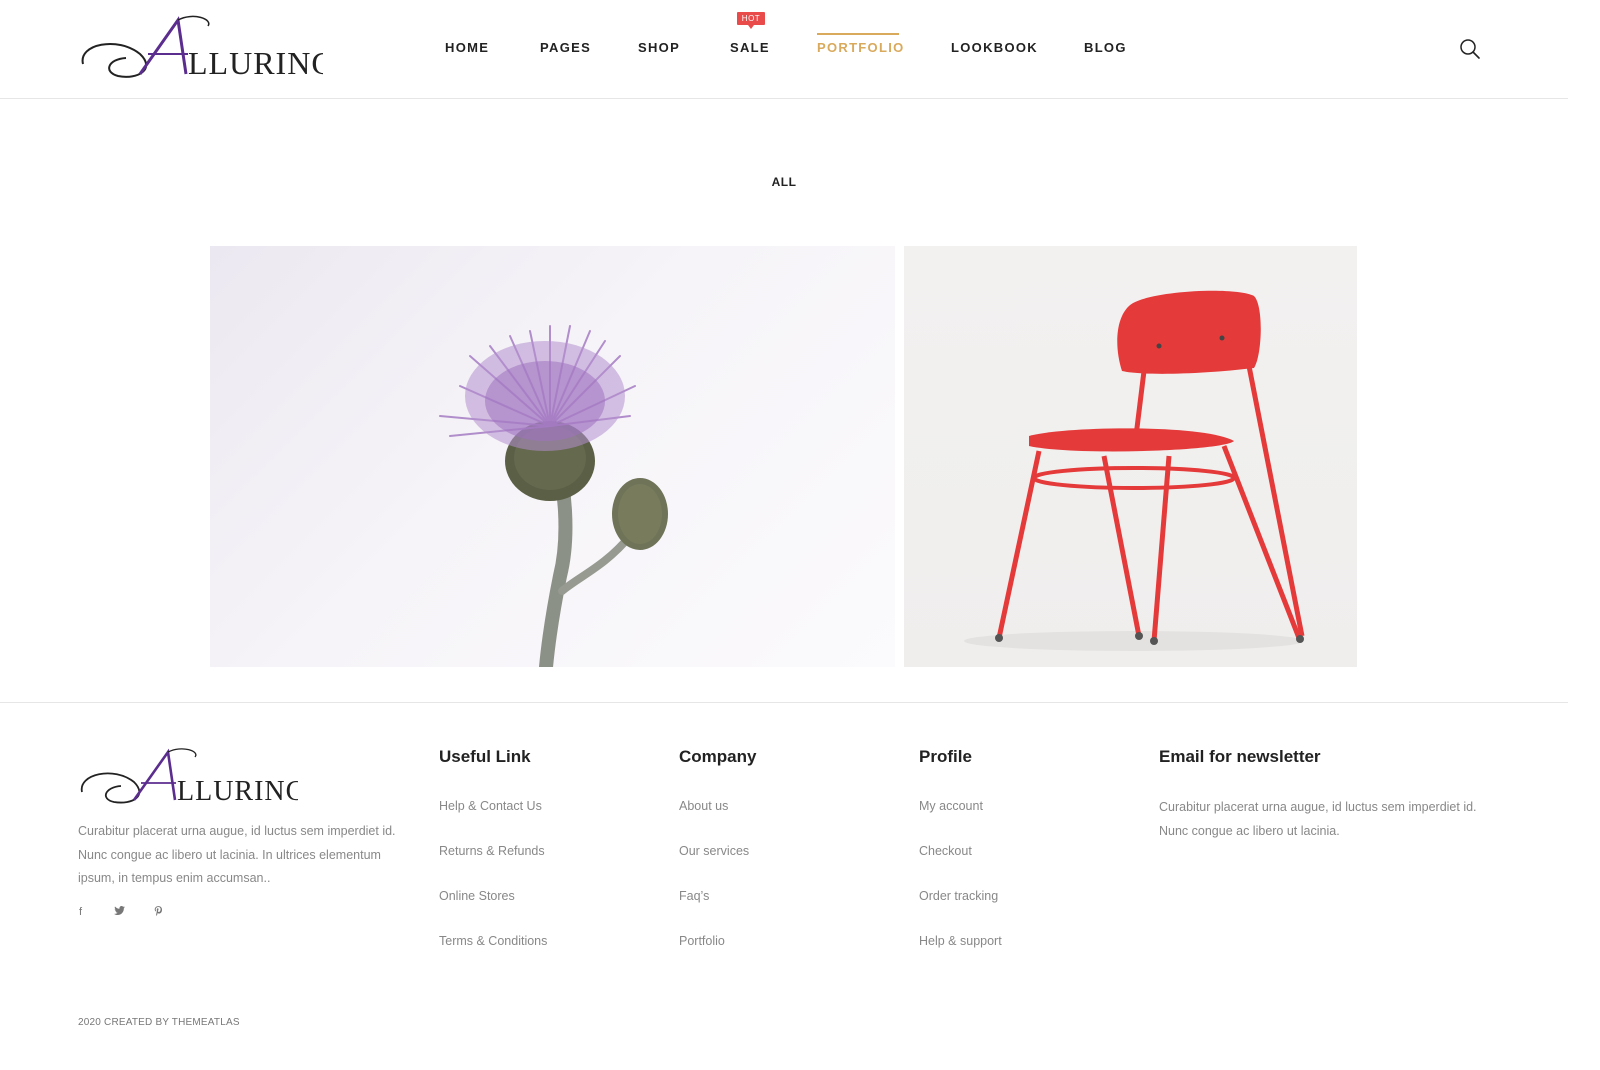  Describe the element at coordinates (750, 47) in the screenshot. I see `nav-sale: SALE` at that location.